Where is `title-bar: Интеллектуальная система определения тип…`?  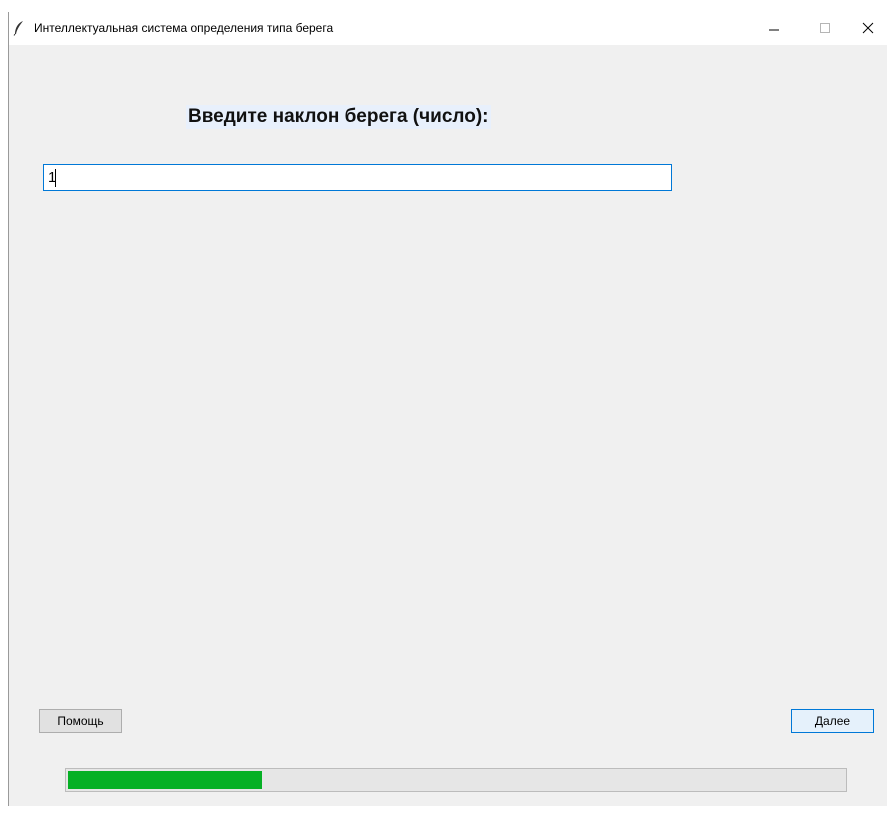
title-bar: Интеллектуальная система определения тип… is located at coordinates (448, 28).